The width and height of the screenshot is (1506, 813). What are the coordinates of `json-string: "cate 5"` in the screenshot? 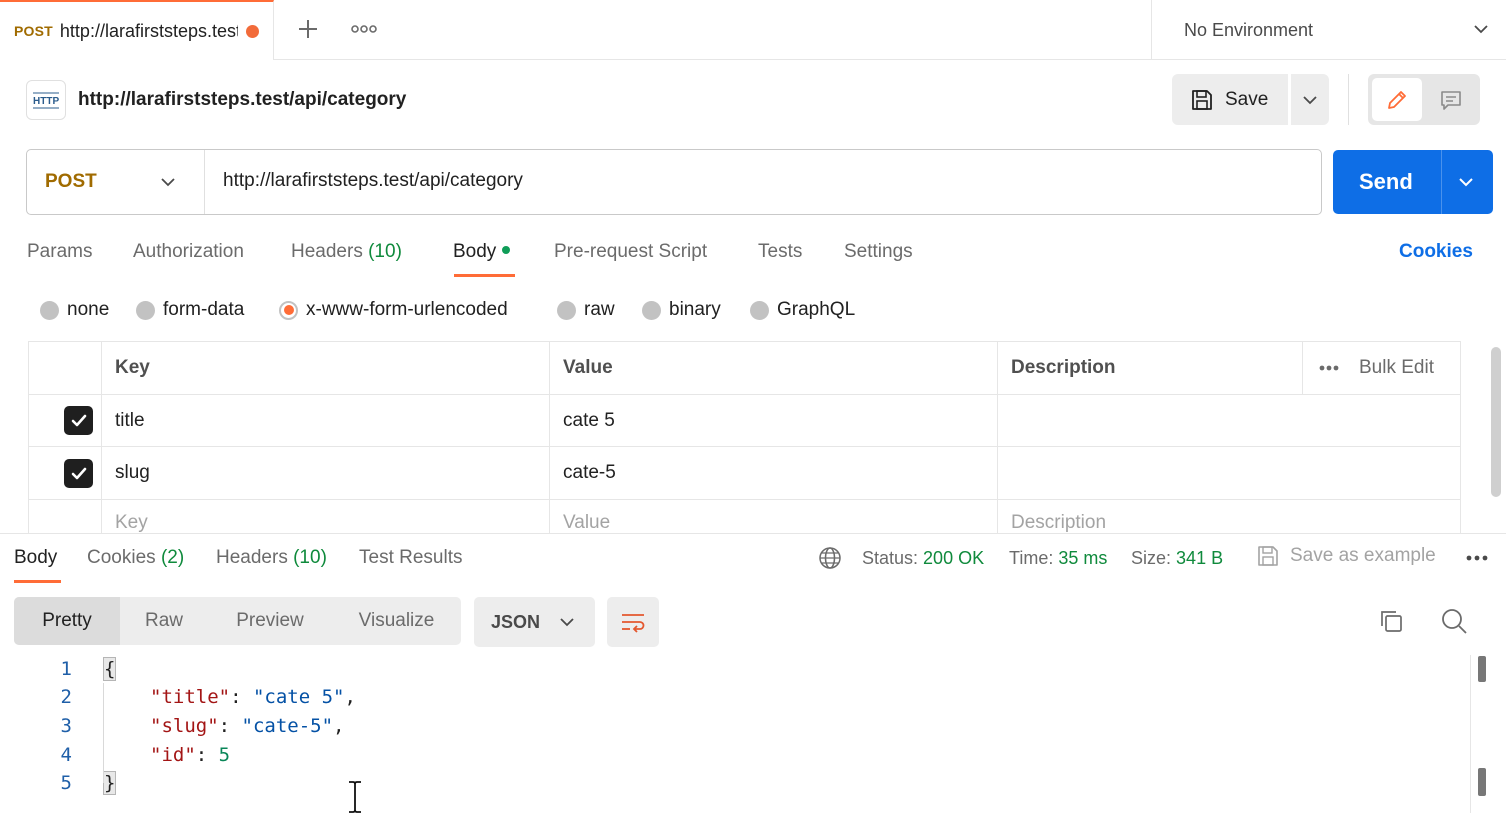 It's located at (298, 697).